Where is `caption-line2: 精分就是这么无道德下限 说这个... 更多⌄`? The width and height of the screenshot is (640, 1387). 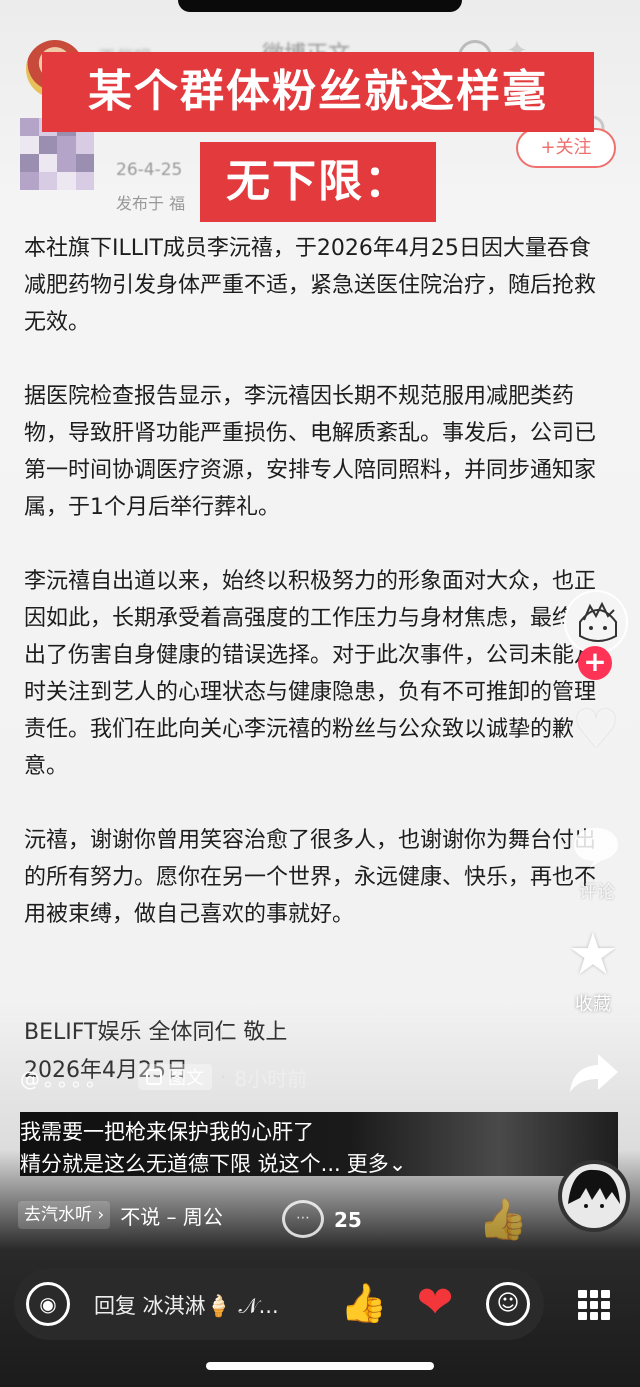
caption-line2: 精分就是这么无道德下限 说这个... 更多⌄ is located at coordinates (213, 1163).